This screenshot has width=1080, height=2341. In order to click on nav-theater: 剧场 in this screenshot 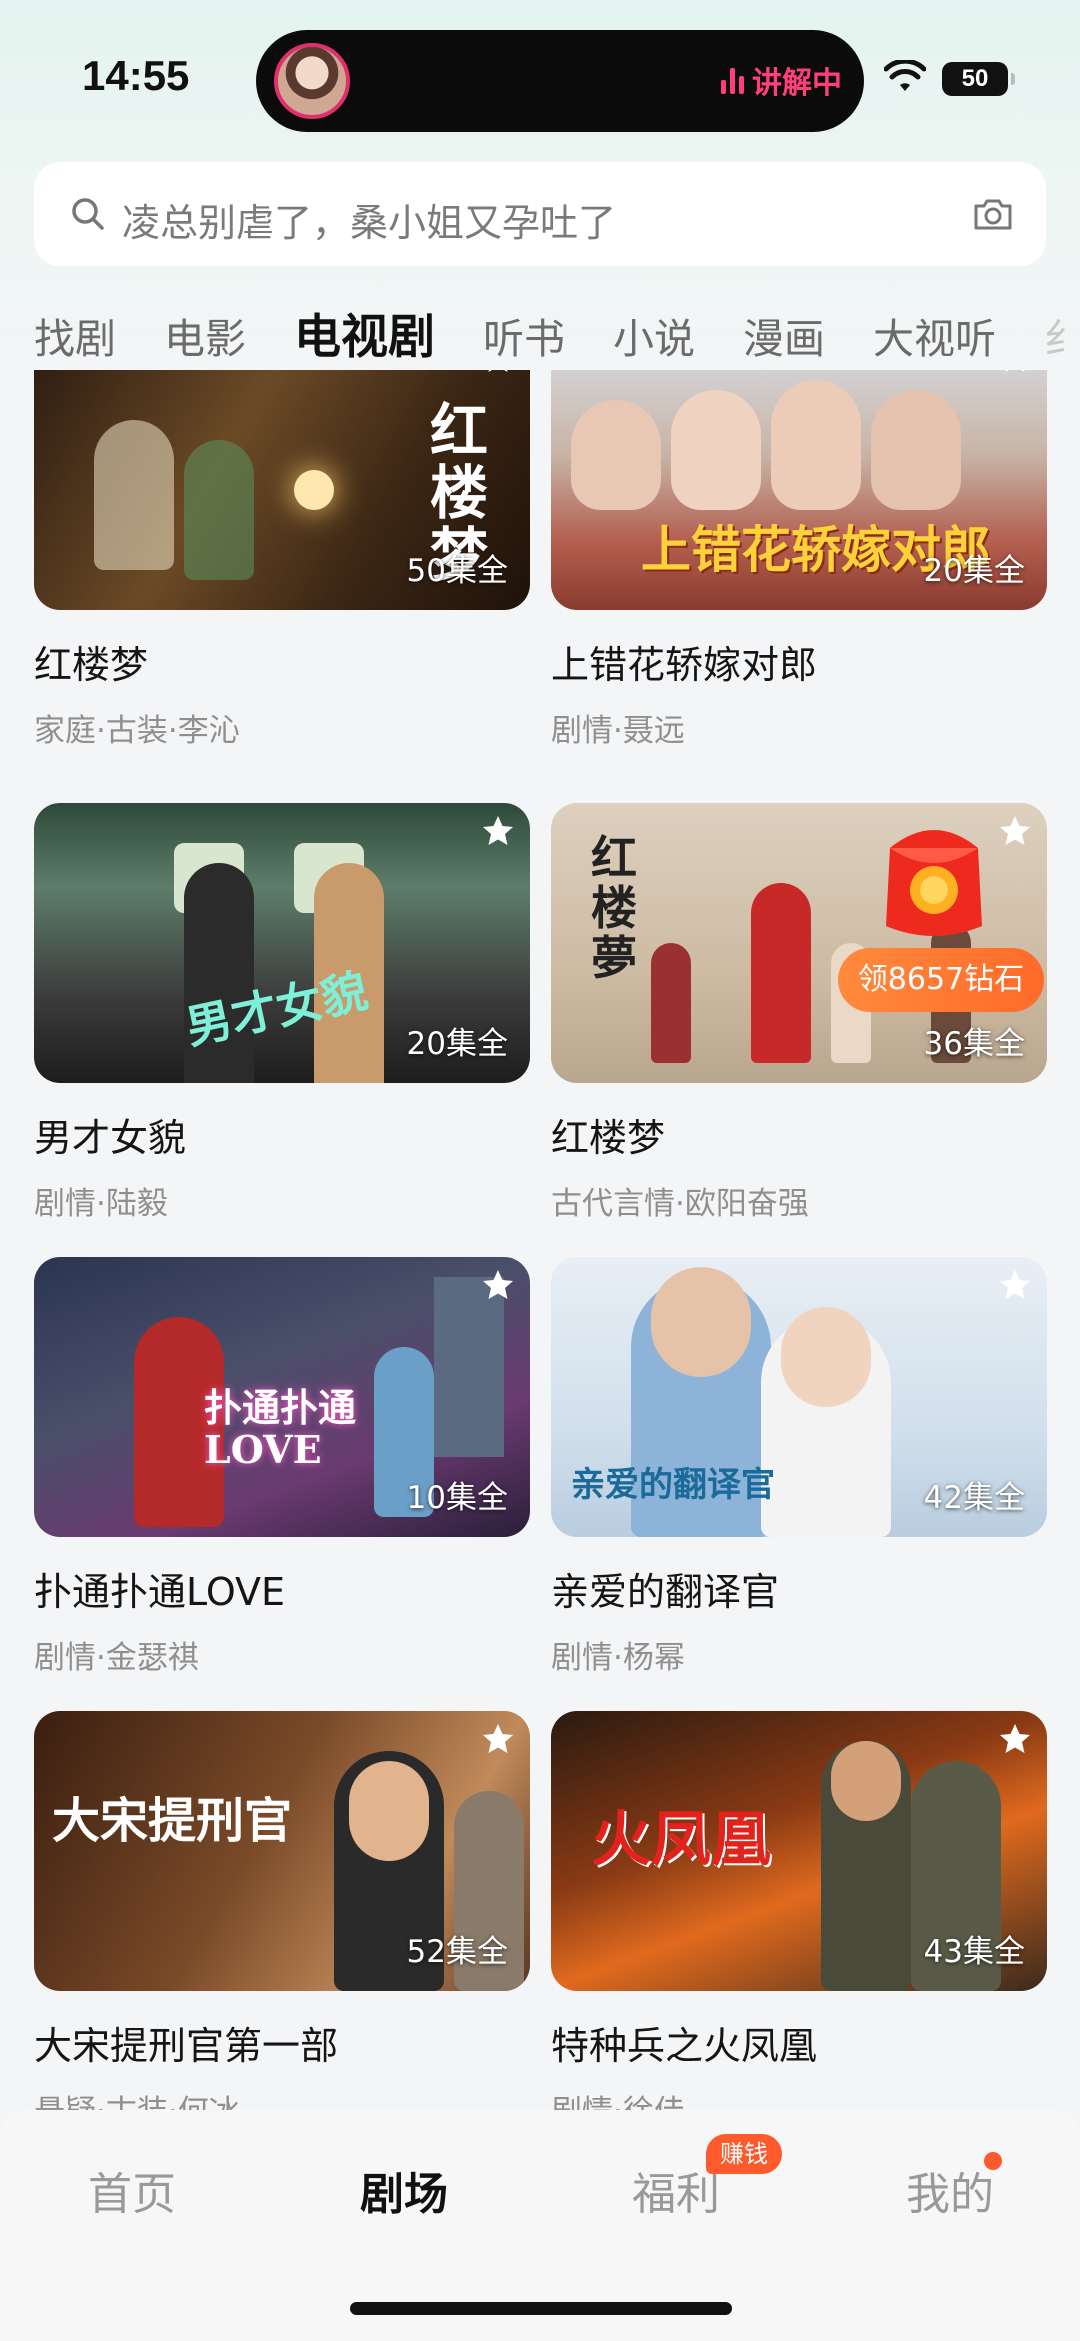, I will do `click(404, 2190)`.